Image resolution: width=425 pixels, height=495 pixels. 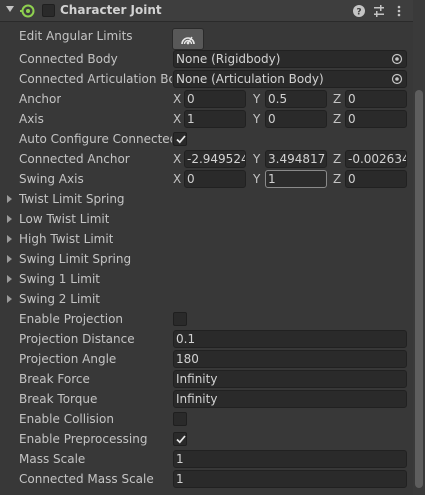 What do you see at coordinates (206, 139) in the screenshot?
I see `auto-configure-row: Auto Configure Connected` at bounding box center [206, 139].